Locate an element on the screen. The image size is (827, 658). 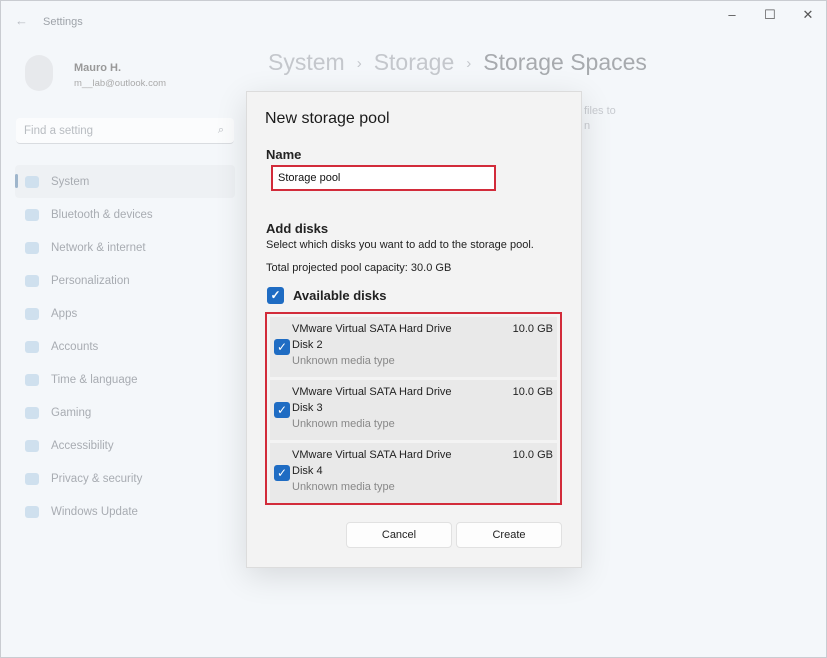
sidebar-item-label: Time & language is located at coordinates (94, 379).